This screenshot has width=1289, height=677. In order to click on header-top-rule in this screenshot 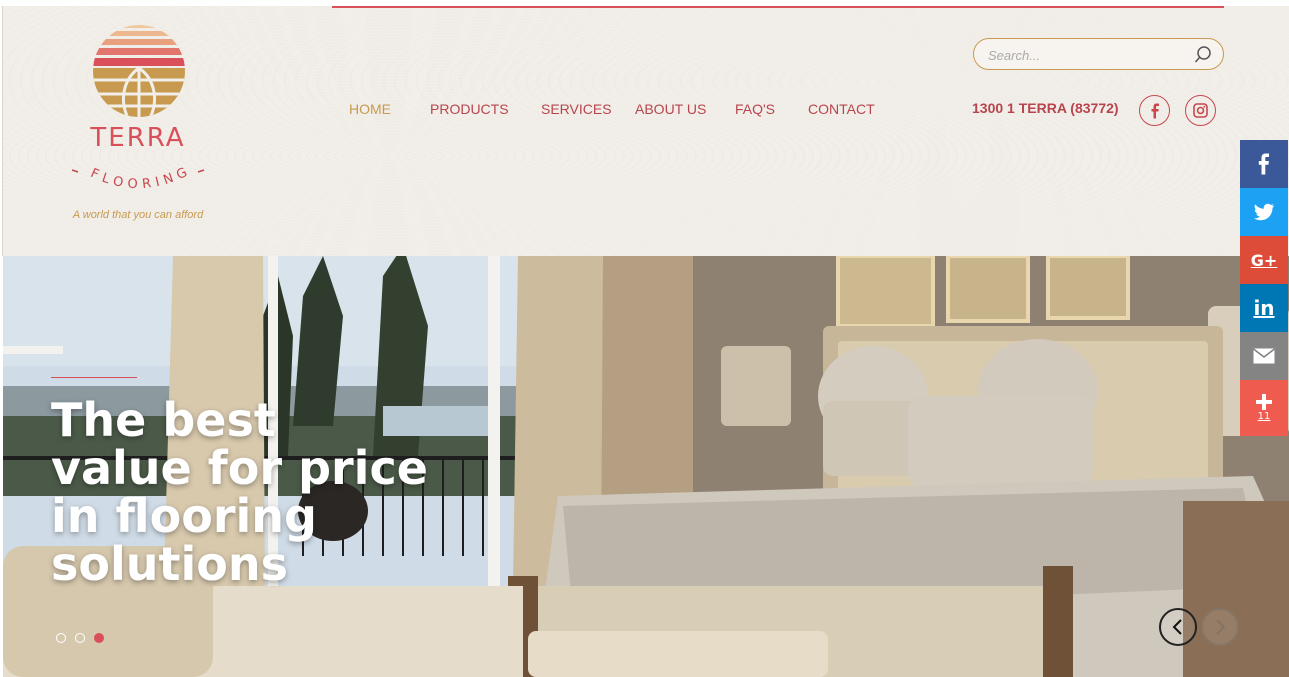, I will do `click(778, 7)`.